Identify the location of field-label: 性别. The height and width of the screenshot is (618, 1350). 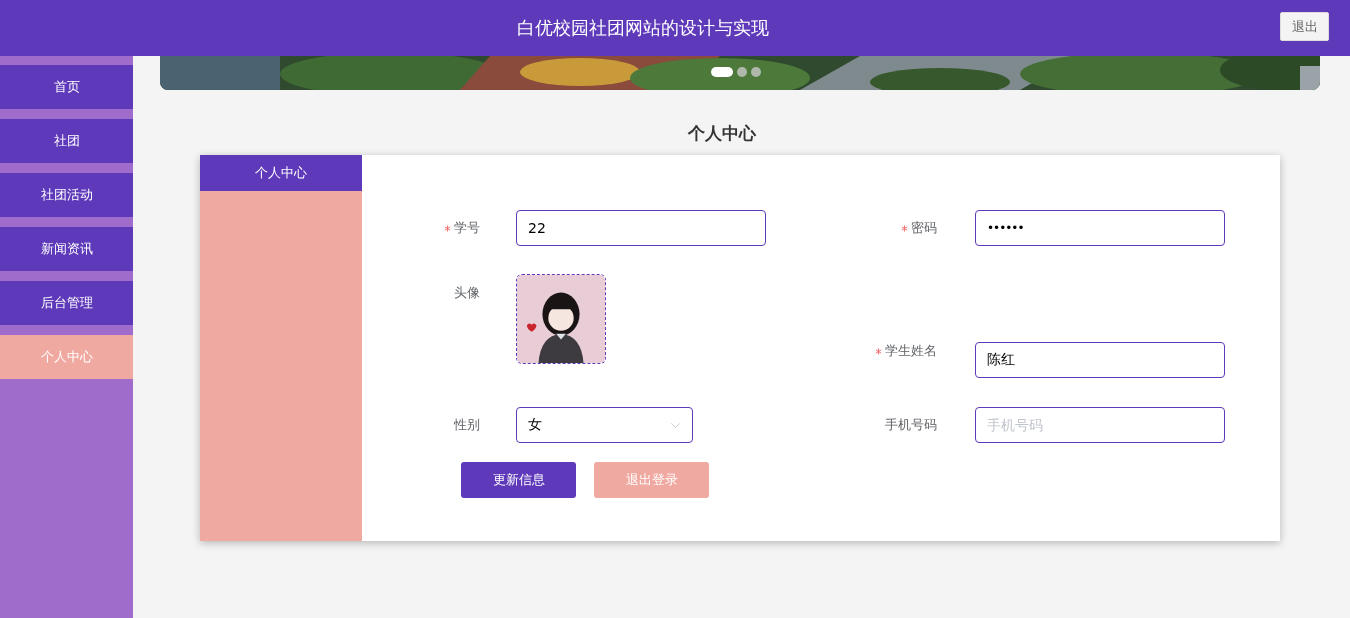
(467, 425).